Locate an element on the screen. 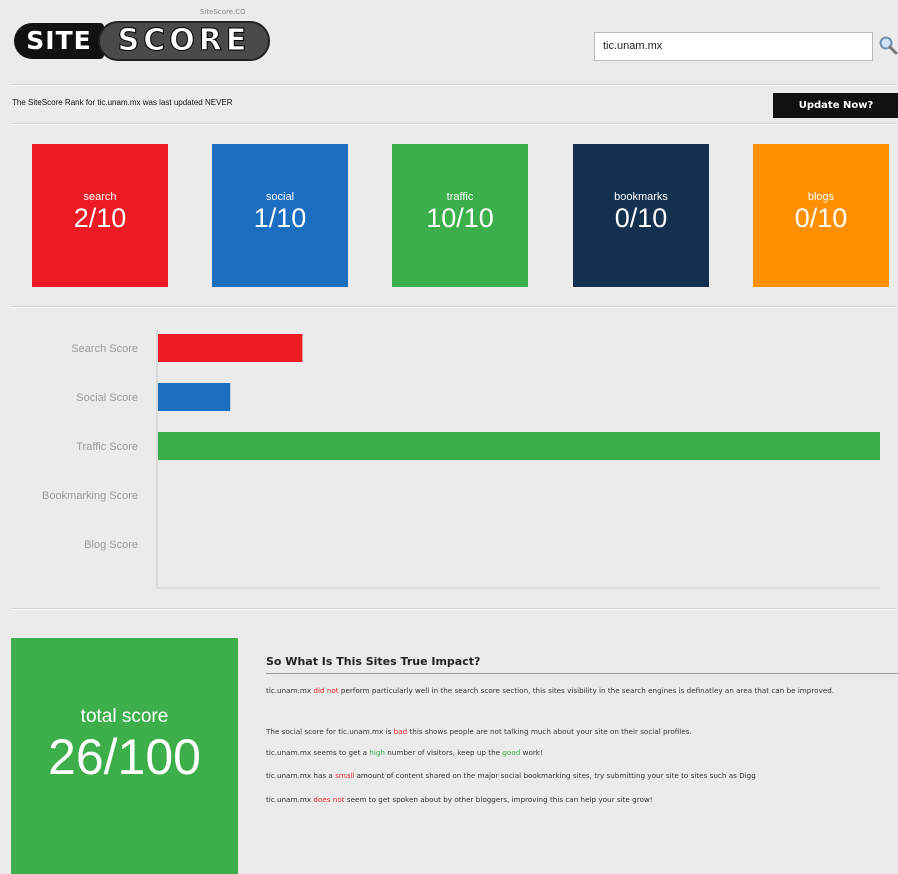  chart-category-label: Blog Score is located at coordinates (111, 545).